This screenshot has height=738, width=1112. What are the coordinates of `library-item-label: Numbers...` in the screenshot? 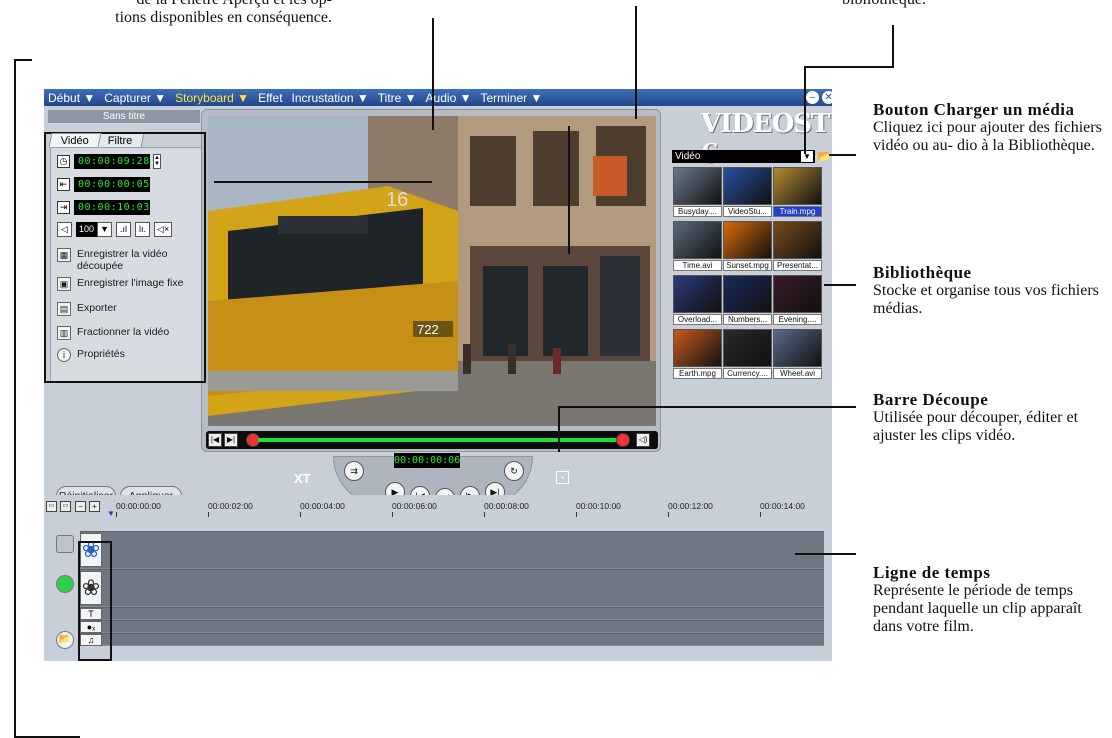 It's located at (747, 319).